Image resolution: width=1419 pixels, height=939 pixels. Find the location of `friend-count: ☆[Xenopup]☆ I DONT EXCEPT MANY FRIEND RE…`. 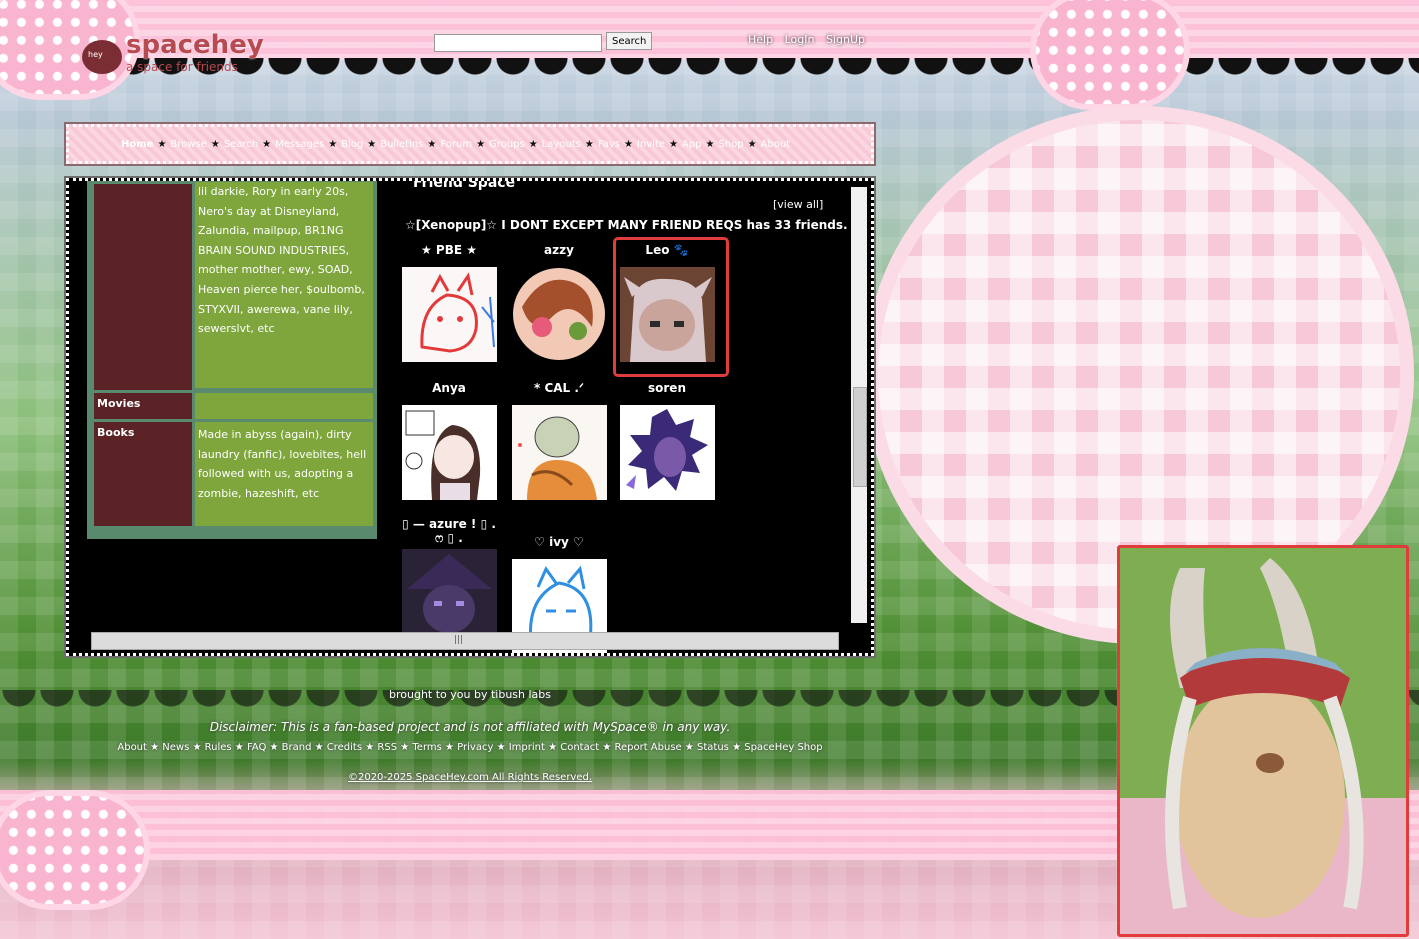

friend-count: ☆[Xenopup]☆ I DONT EXCEPT MANY FRIEND RE… is located at coordinates (626, 225).